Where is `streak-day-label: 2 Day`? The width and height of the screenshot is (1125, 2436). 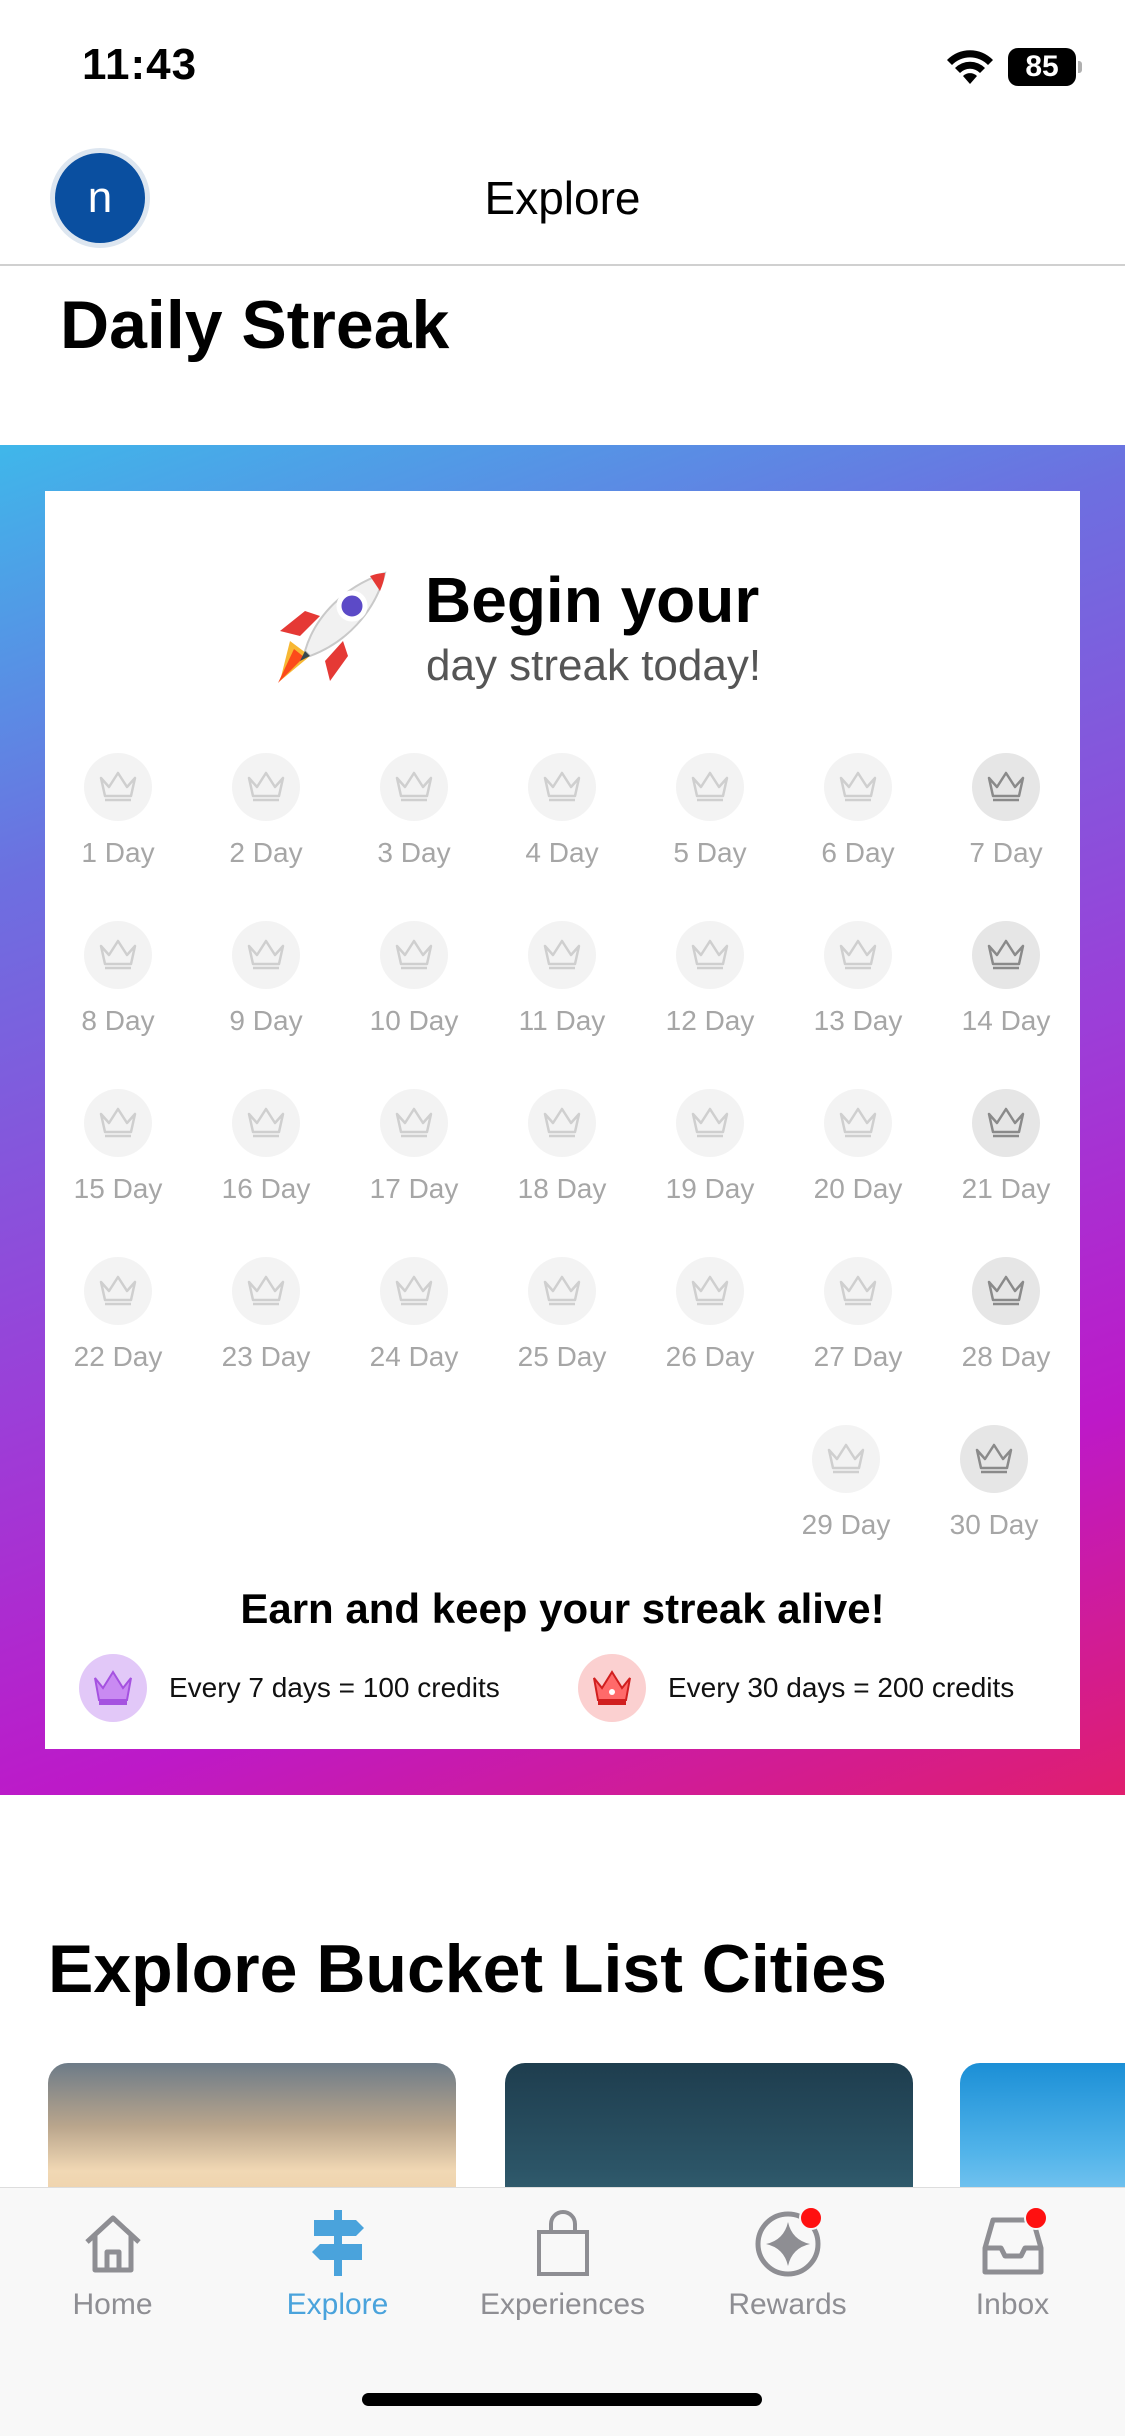
streak-day-label: 2 Day is located at coordinates (266, 852).